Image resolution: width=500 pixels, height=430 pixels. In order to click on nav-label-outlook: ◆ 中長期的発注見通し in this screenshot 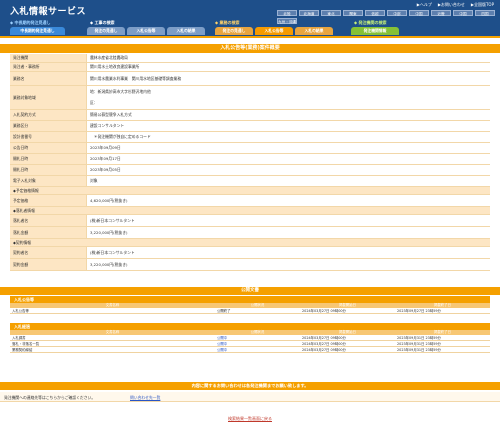, I will do `click(30, 22)`.